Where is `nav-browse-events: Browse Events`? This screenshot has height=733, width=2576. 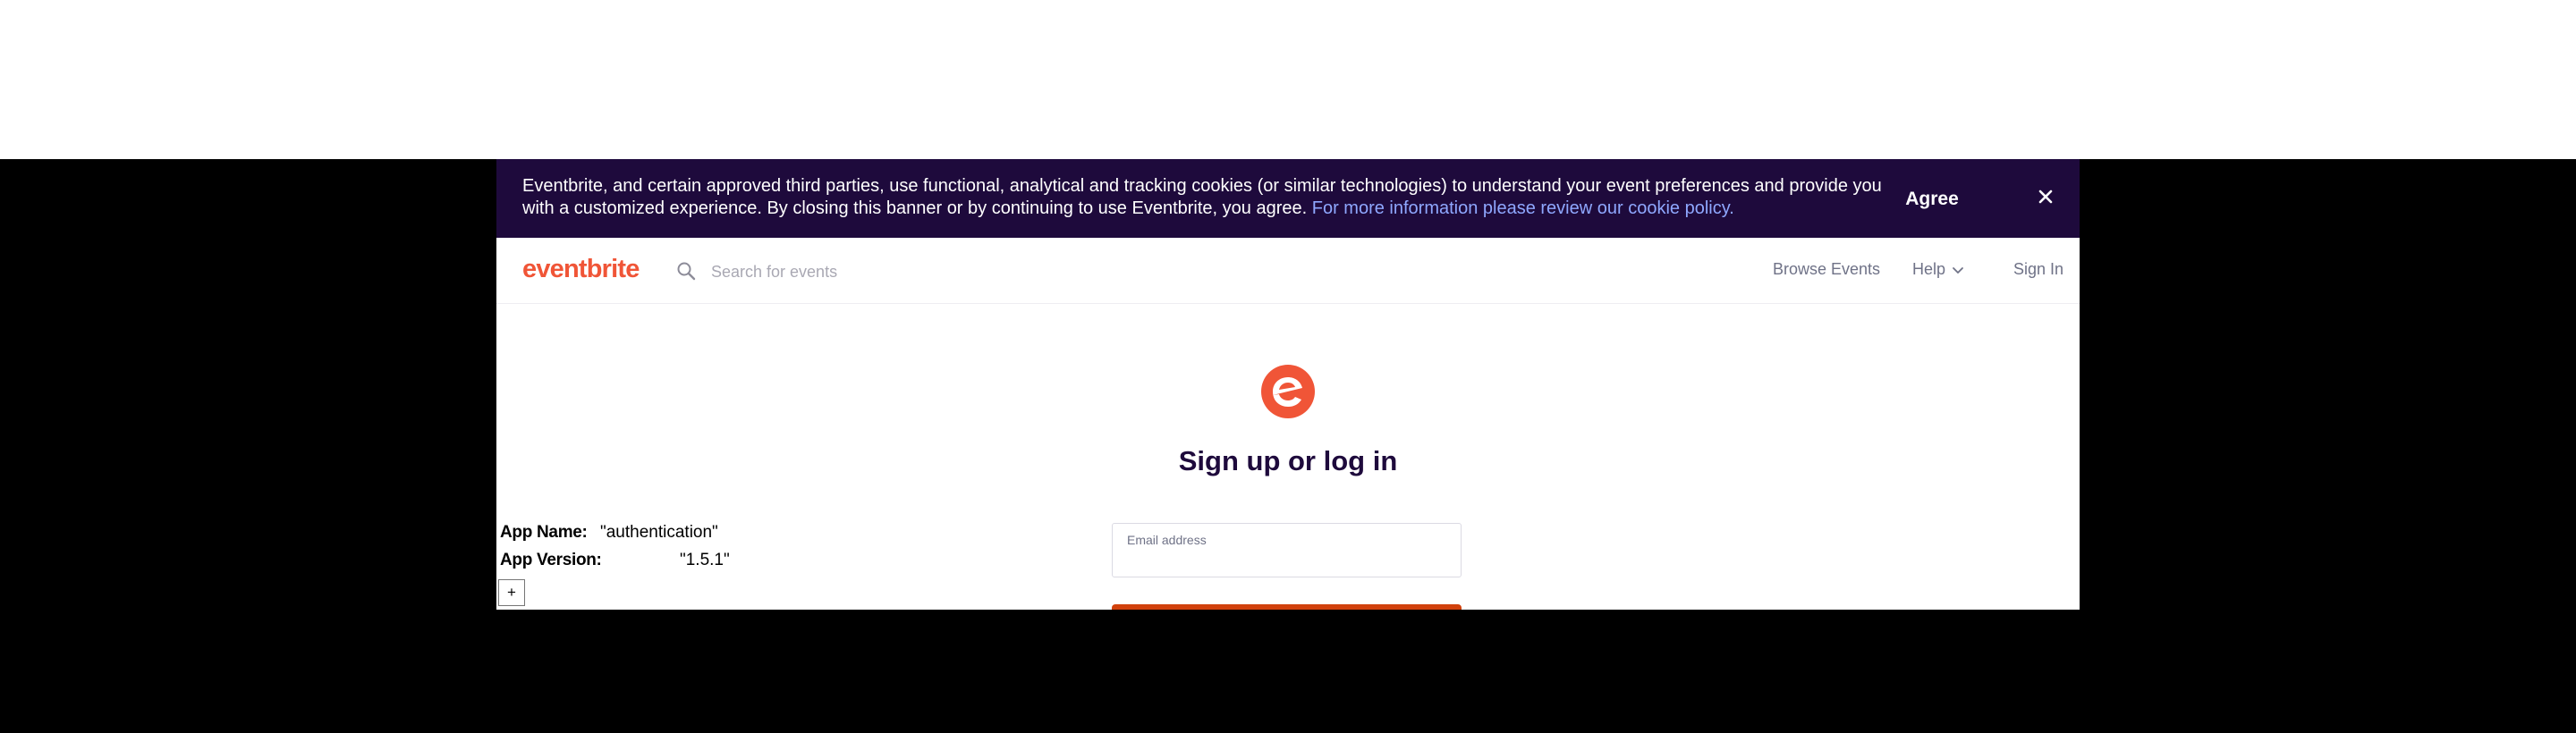
nav-browse-events: Browse Events is located at coordinates (1826, 270).